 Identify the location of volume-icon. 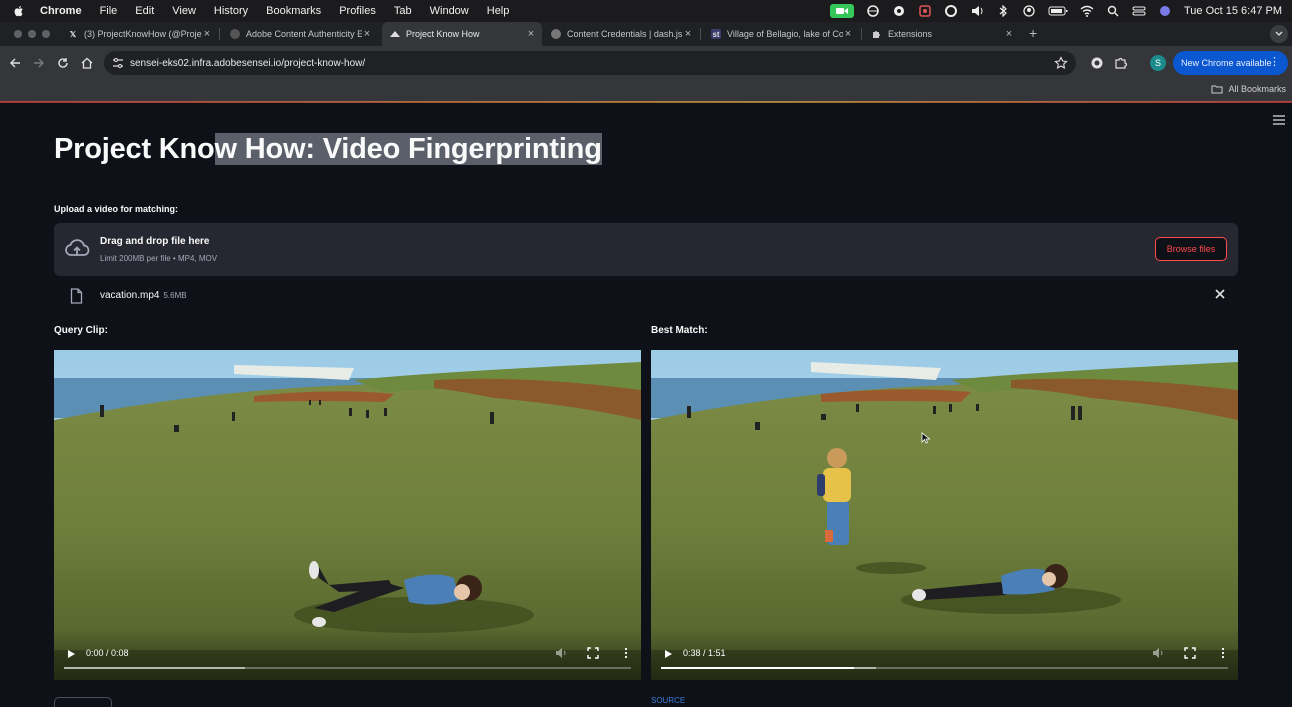
(977, 11).